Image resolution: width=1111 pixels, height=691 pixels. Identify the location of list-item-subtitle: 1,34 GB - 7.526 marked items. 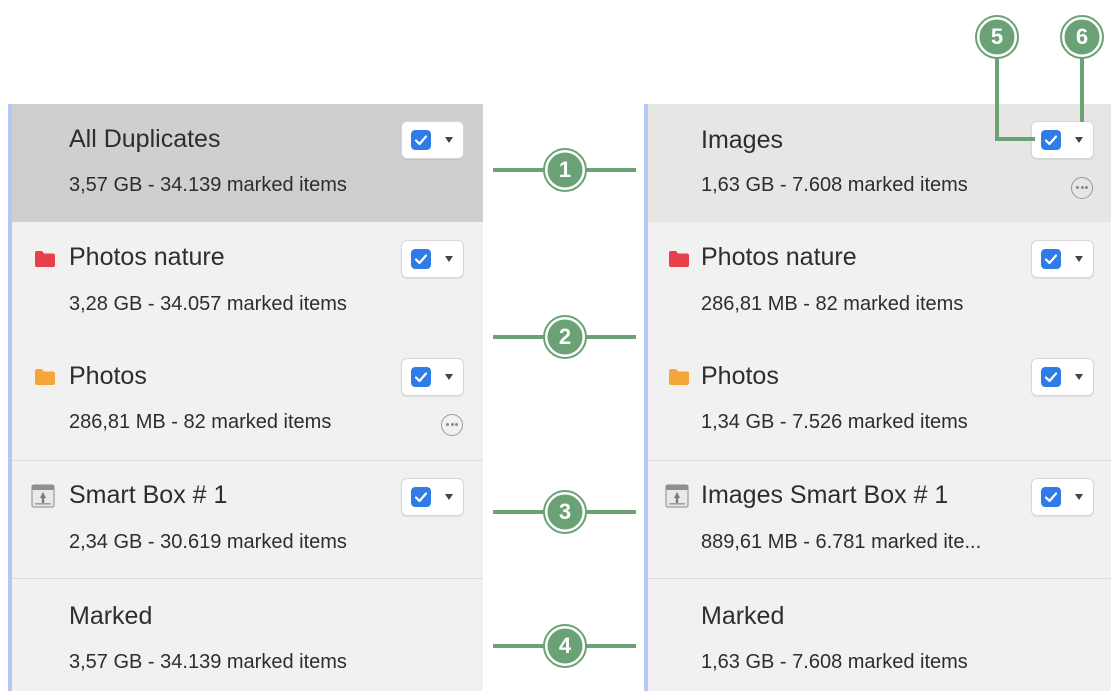
(834, 422).